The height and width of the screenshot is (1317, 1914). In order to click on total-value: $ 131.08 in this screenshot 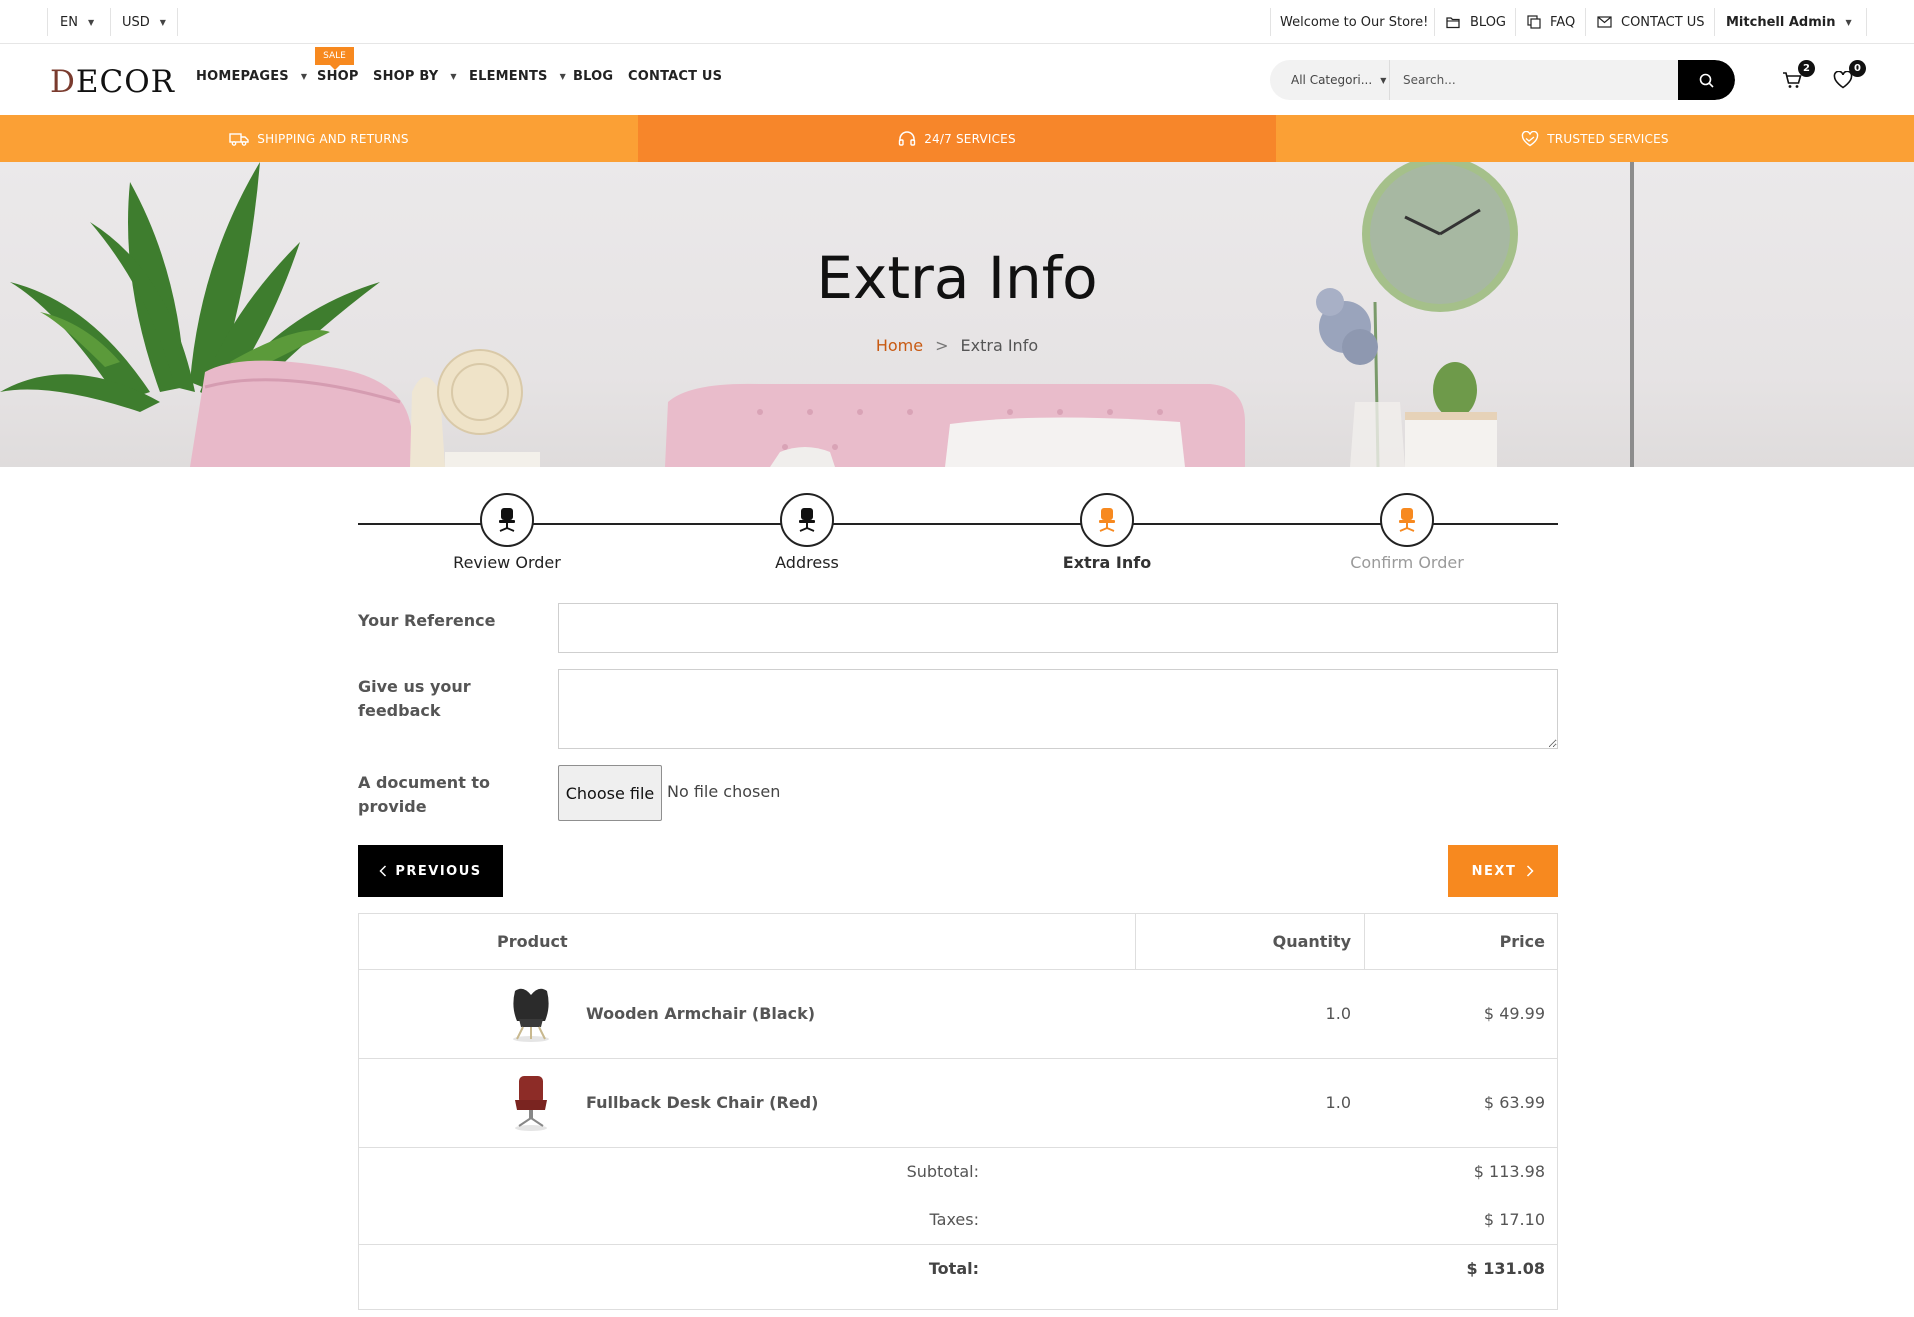, I will do `click(1505, 1268)`.